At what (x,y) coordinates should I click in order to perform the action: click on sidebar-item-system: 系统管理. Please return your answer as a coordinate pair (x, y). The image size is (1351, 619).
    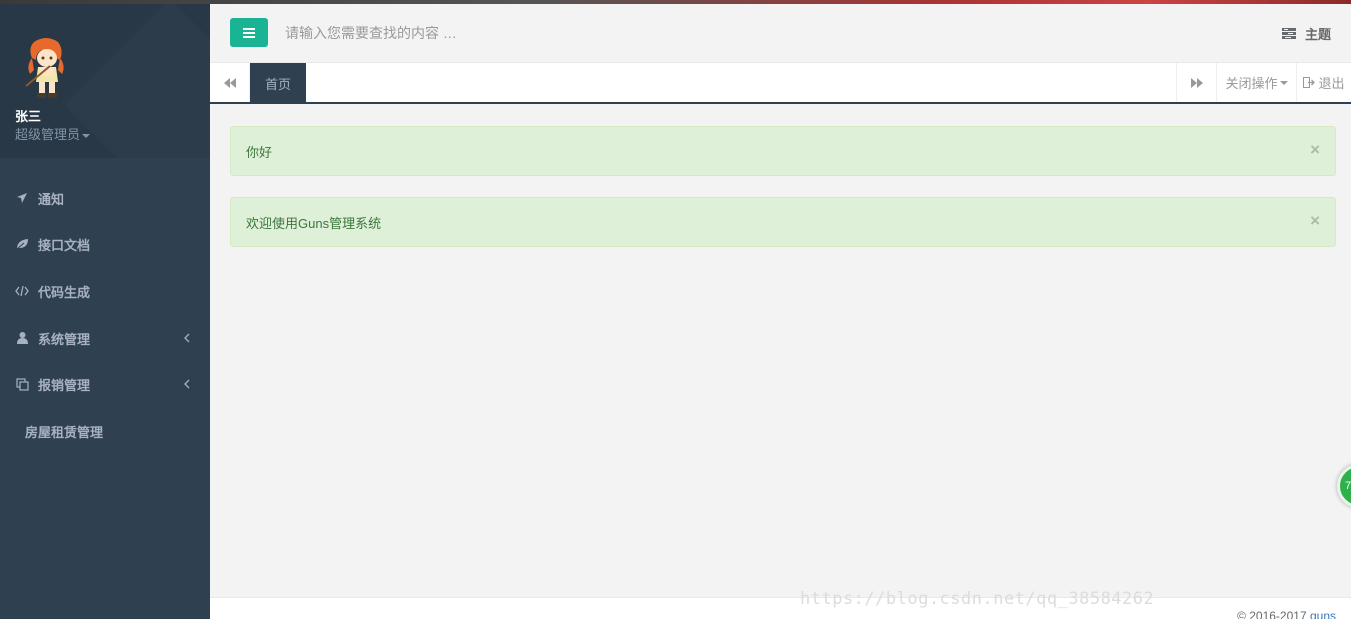
    Looking at the image, I should click on (105, 338).